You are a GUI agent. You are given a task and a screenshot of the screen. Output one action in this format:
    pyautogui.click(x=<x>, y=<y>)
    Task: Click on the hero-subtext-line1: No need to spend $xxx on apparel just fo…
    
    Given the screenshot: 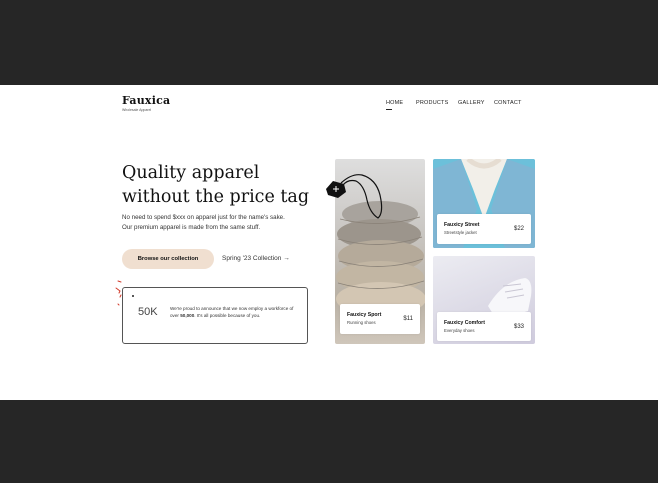 What is the action you would take?
    pyautogui.click(x=203, y=217)
    